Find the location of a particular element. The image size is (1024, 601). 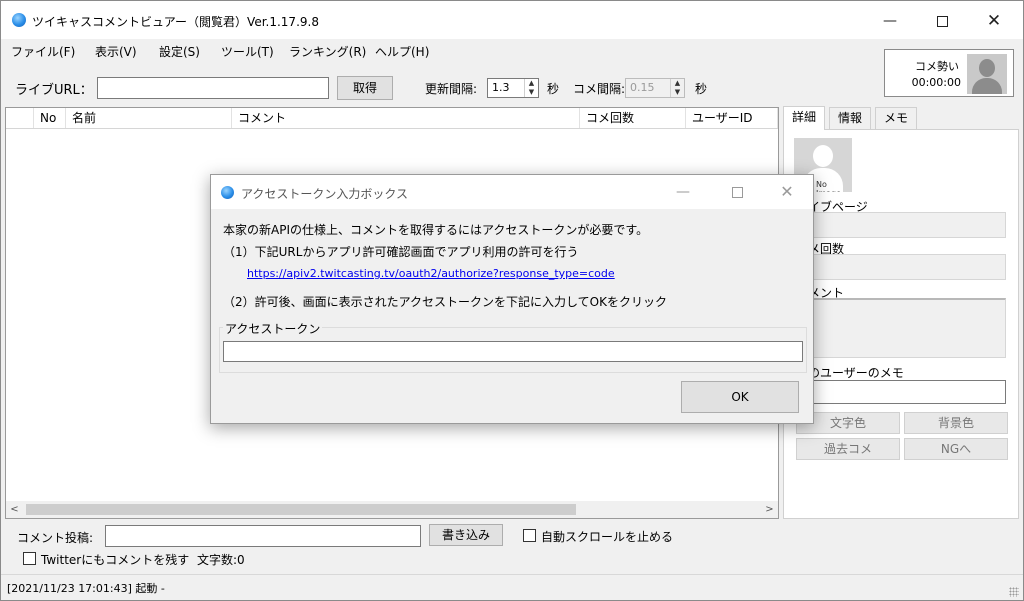

comment-speed-box: コメ勢い 00:00:00 is located at coordinates (949, 73).